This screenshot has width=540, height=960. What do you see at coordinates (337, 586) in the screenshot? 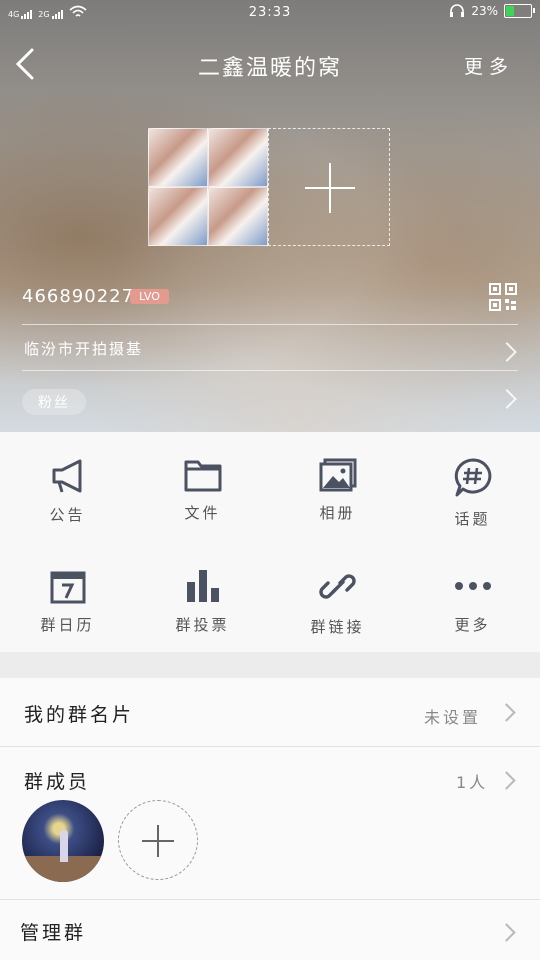
I see `link-icon` at bounding box center [337, 586].